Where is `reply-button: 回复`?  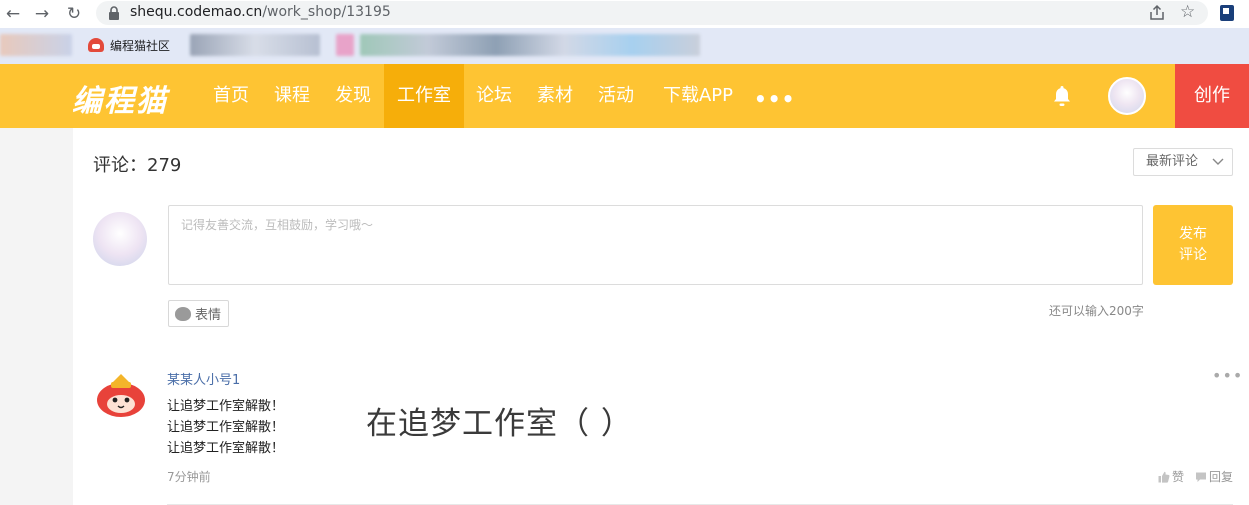
reply-button: 回复 is located at coordinates (1214, 476).